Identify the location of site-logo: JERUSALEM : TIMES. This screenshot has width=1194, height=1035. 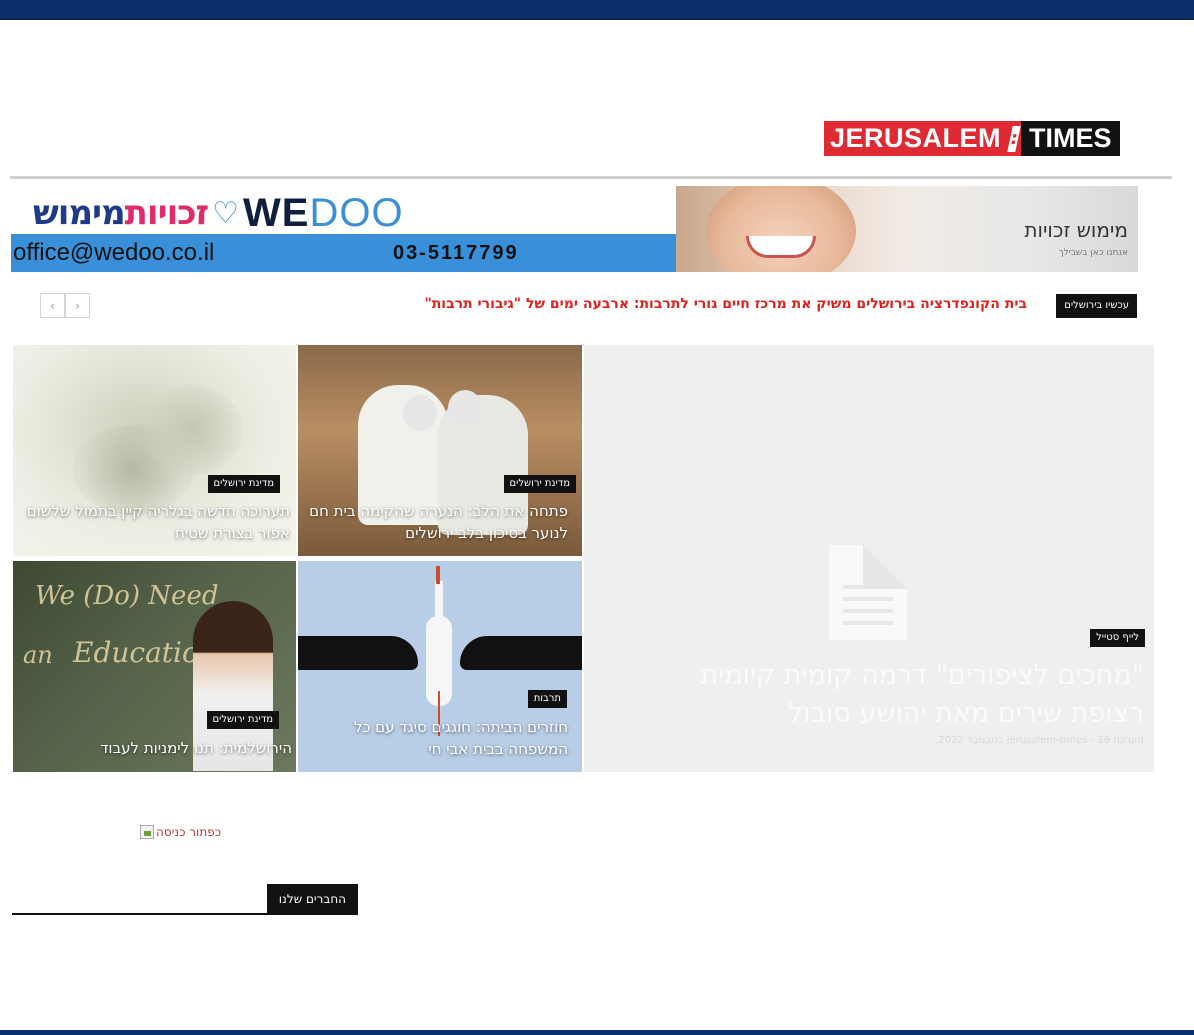
(972, 138).